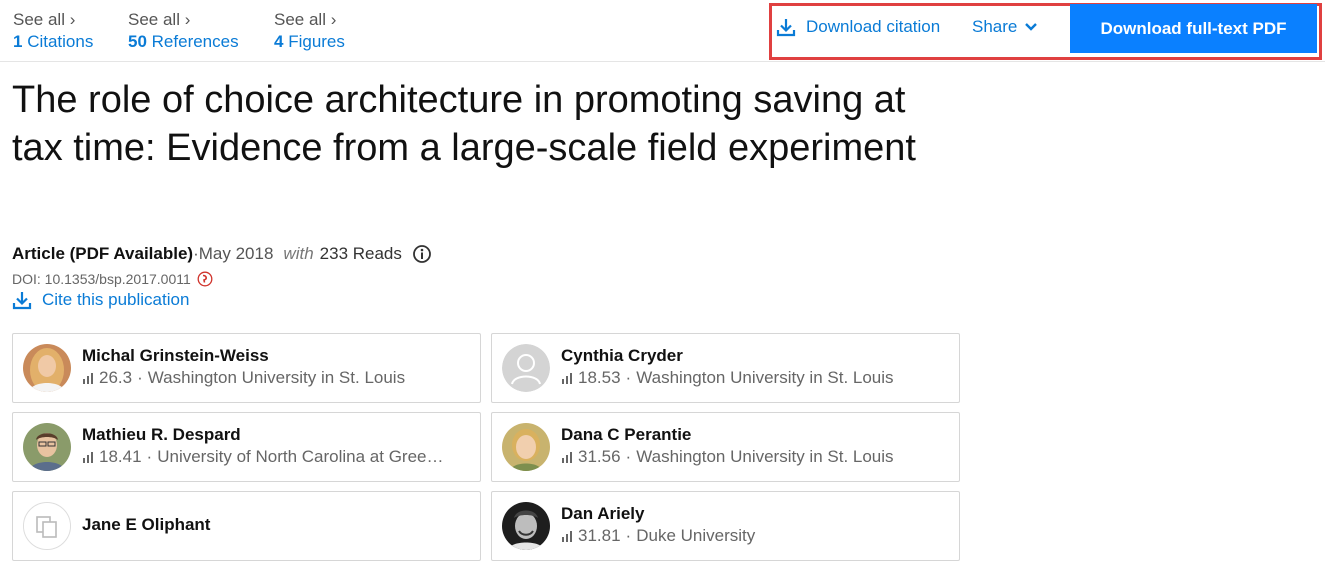  Describe the element at coordinates (137, 41) in the screenshot. I see `references-count: 50` at that location.